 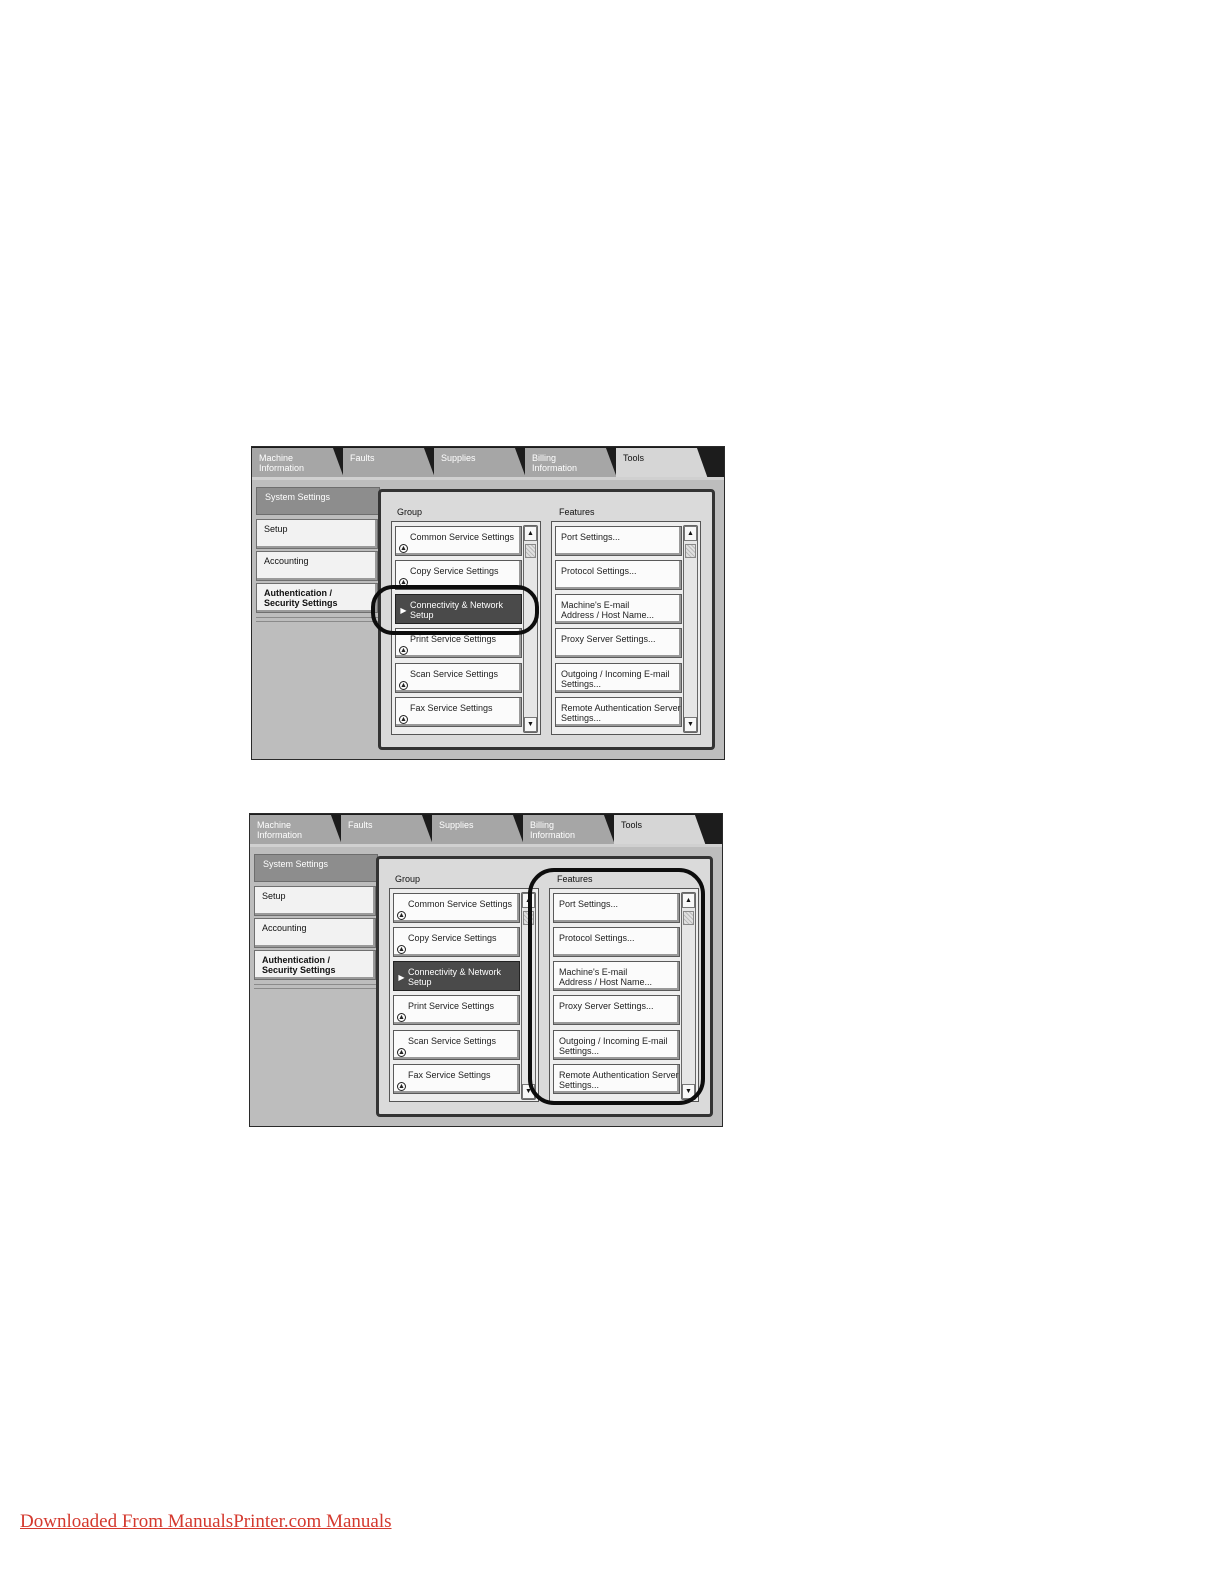 I want to click on group-item-print-service: ▲ Print Service Settings, so click(x=456, y=1010).